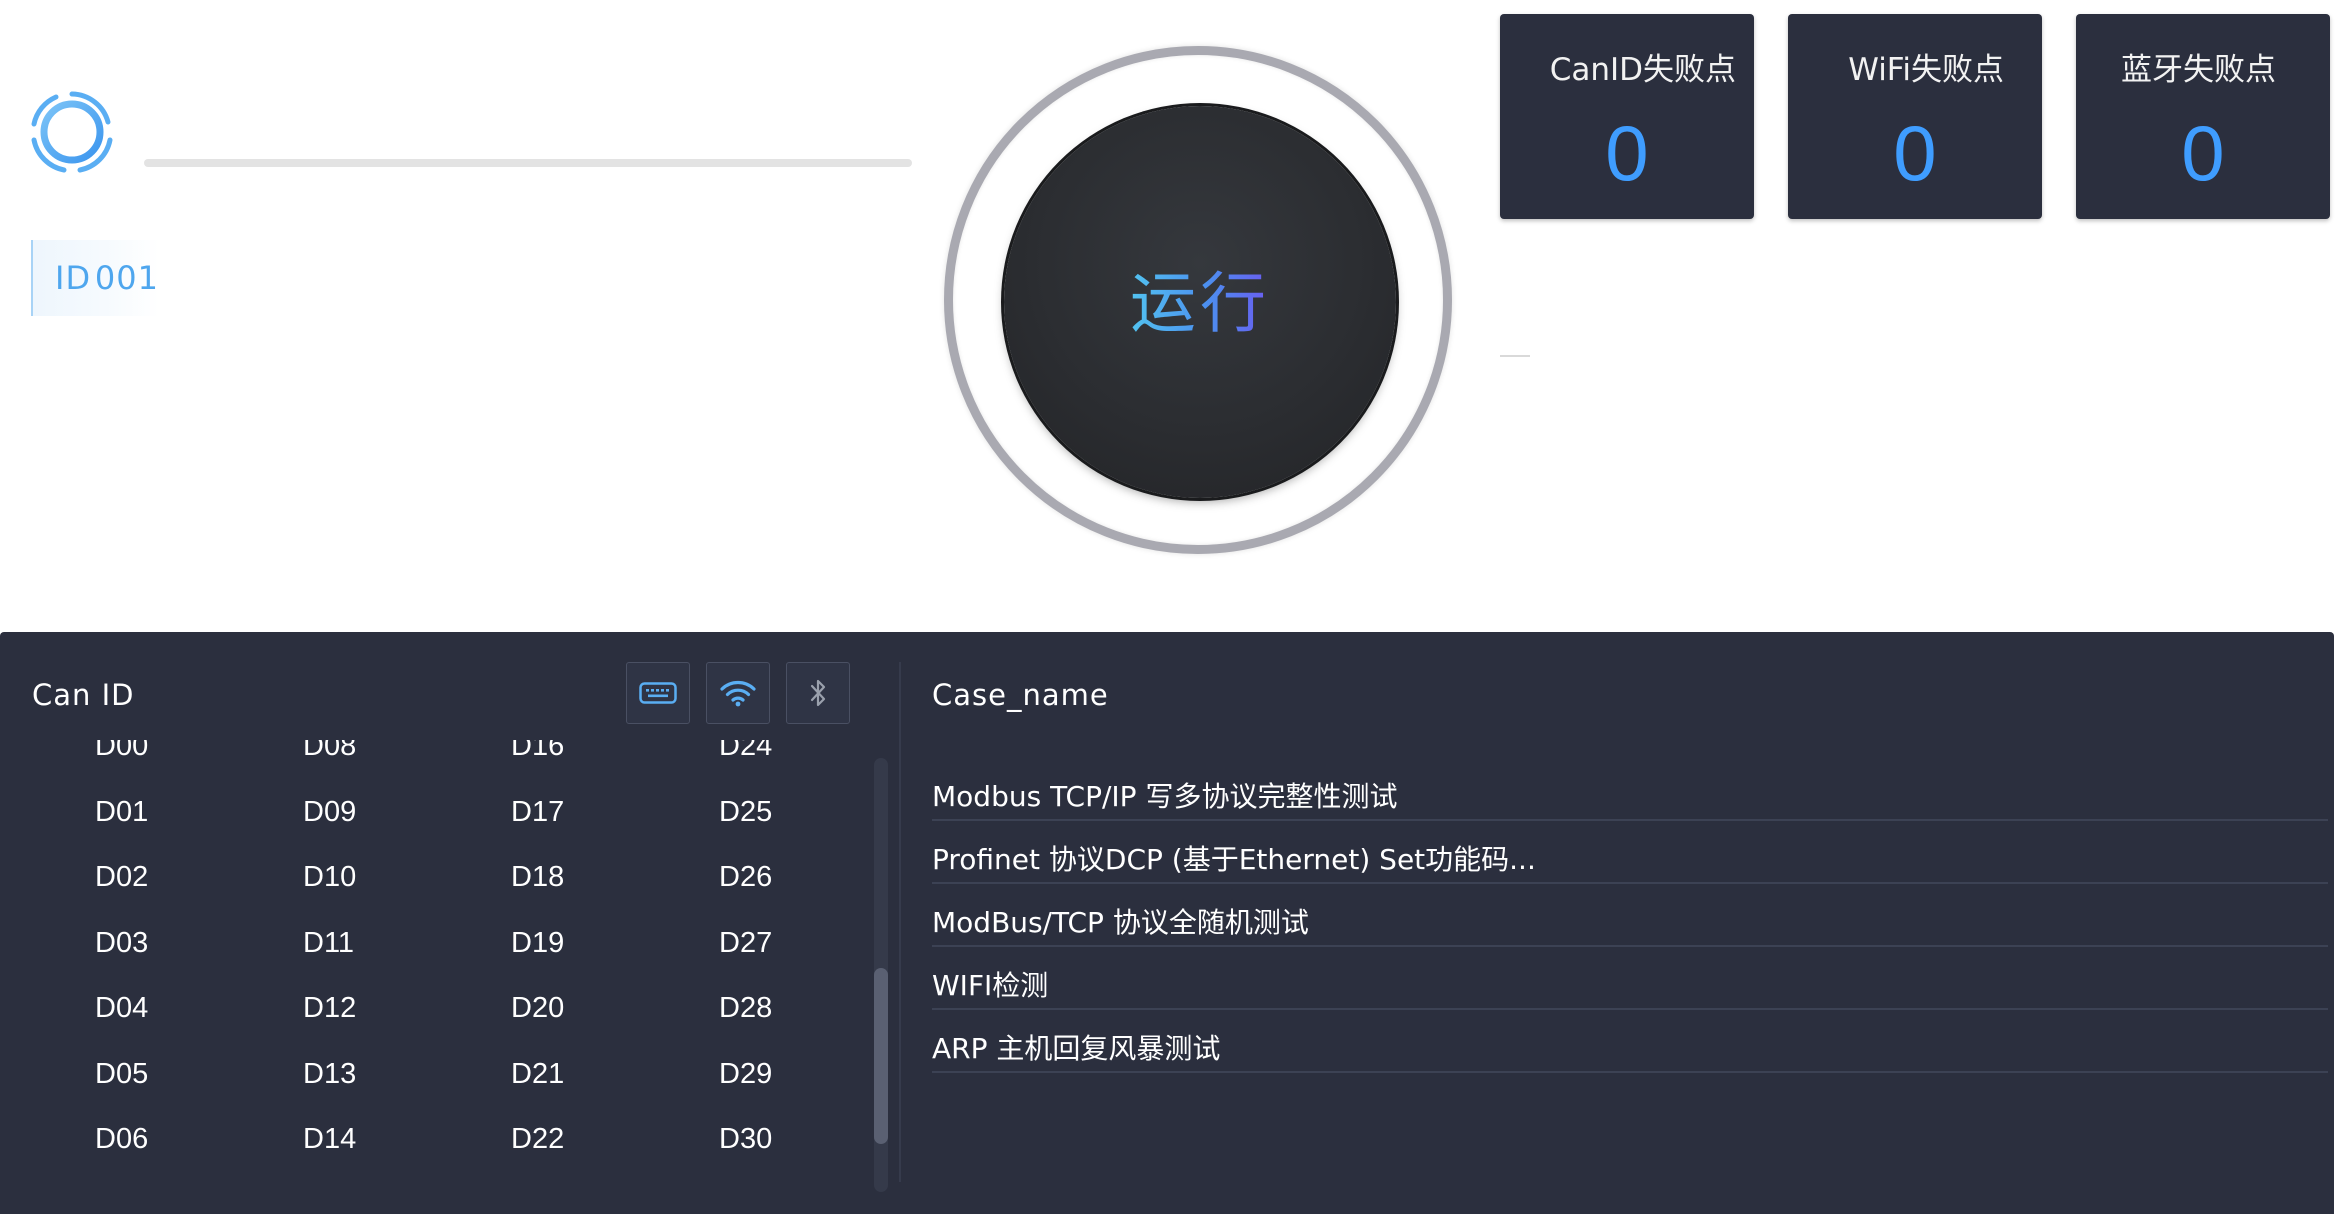  What do you see at coordinates (1630, 978) in the screenshot?
I see `case-list-item: WIFI检测` at bounding box center [1630, 978].